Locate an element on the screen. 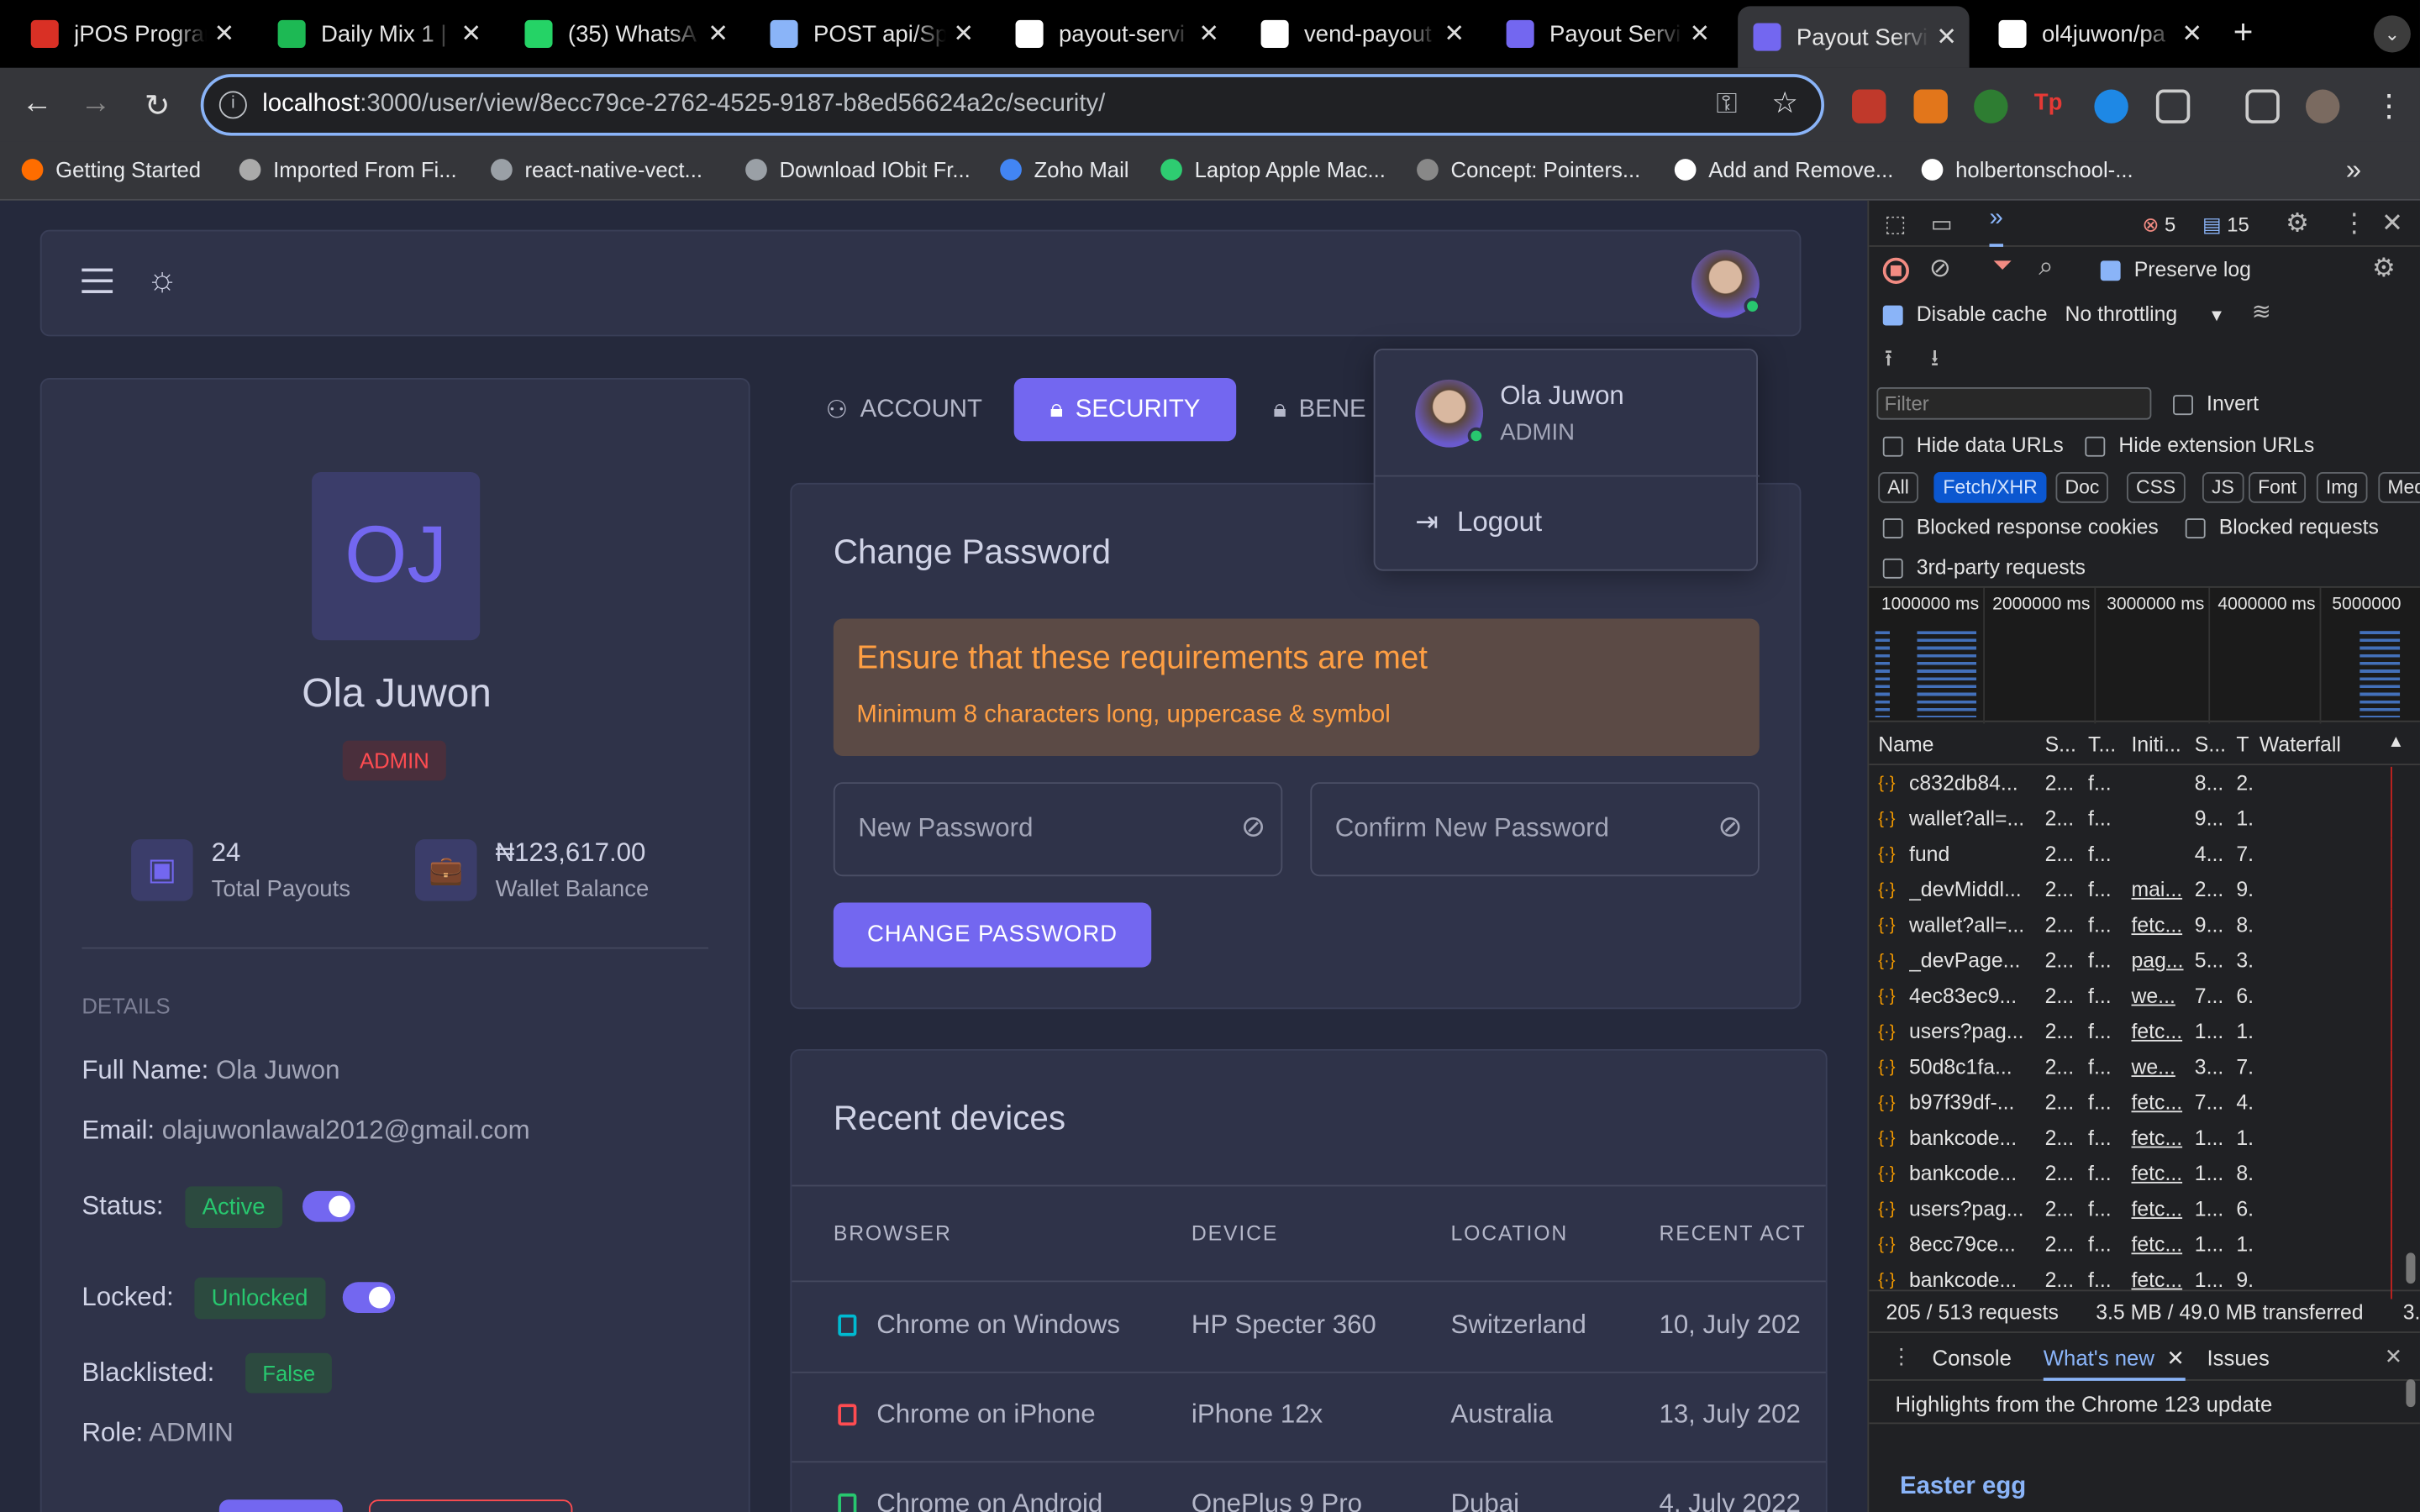 The image size is (2420, 1512). devtools-settings-icon: ⚙ is located at coordinates (2297, 223).